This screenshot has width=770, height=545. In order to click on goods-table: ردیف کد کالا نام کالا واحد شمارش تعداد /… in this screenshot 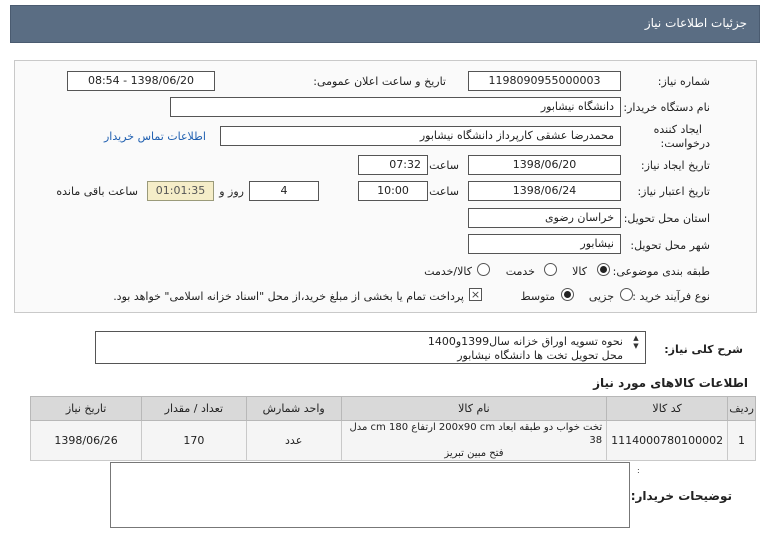, I will do `click(392, 428)`.